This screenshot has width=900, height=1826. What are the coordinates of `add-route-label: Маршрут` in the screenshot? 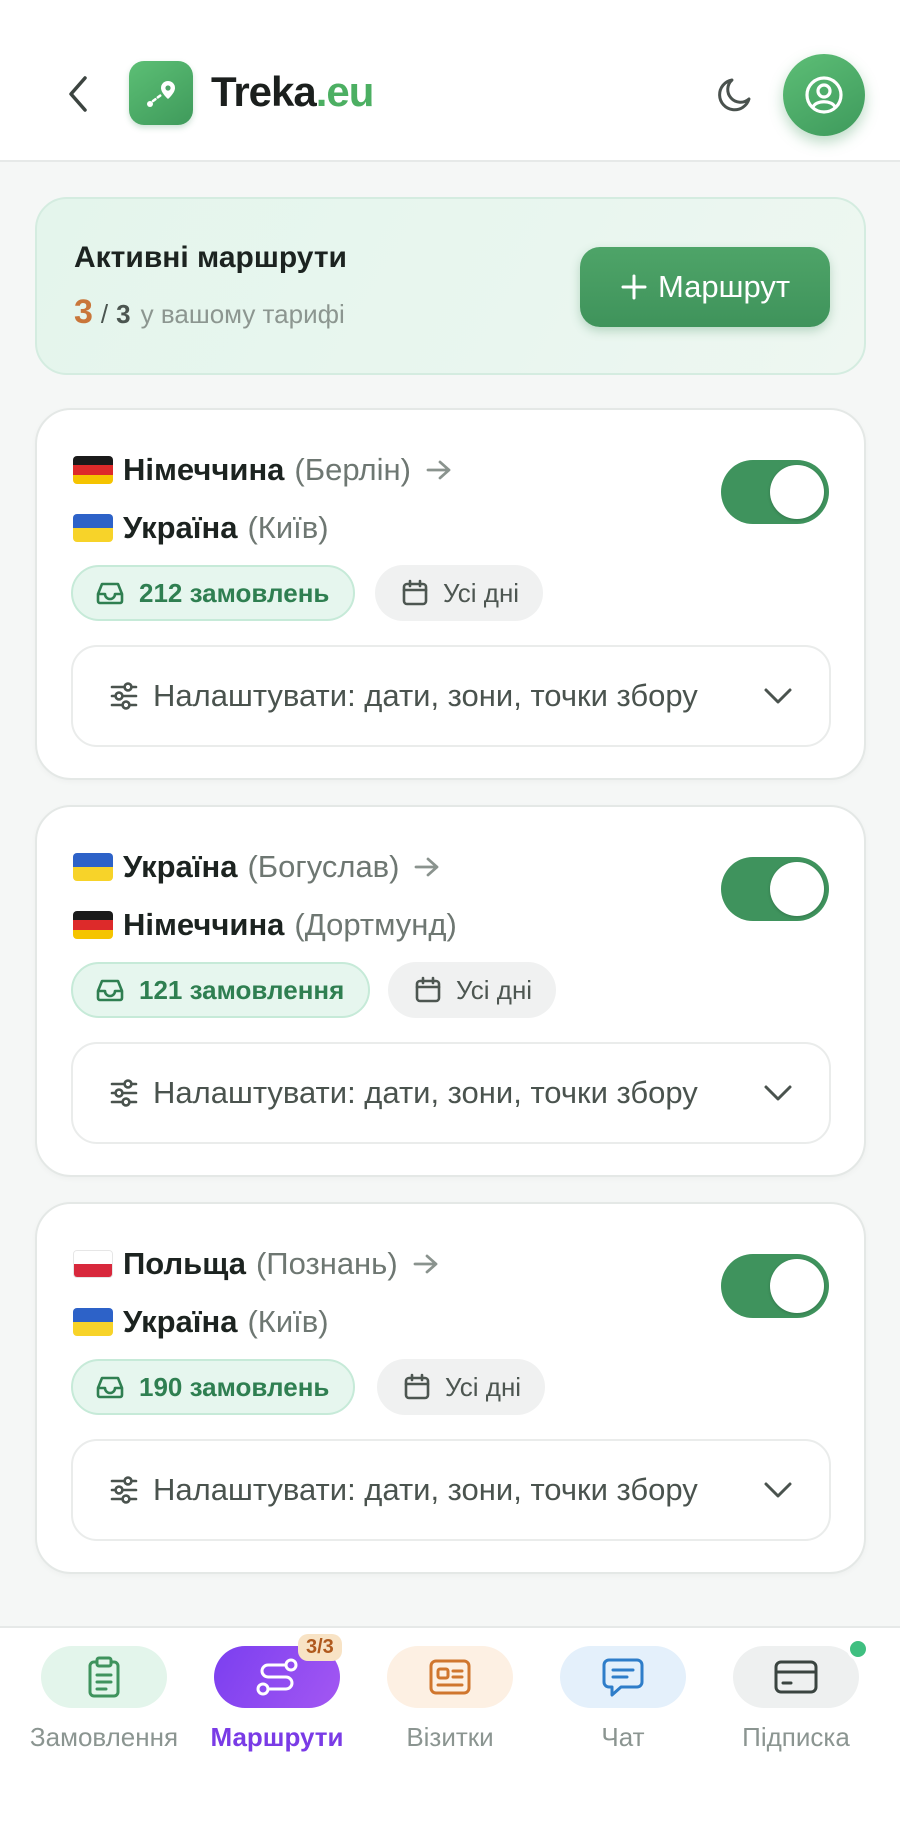 It's located at (724, 286).